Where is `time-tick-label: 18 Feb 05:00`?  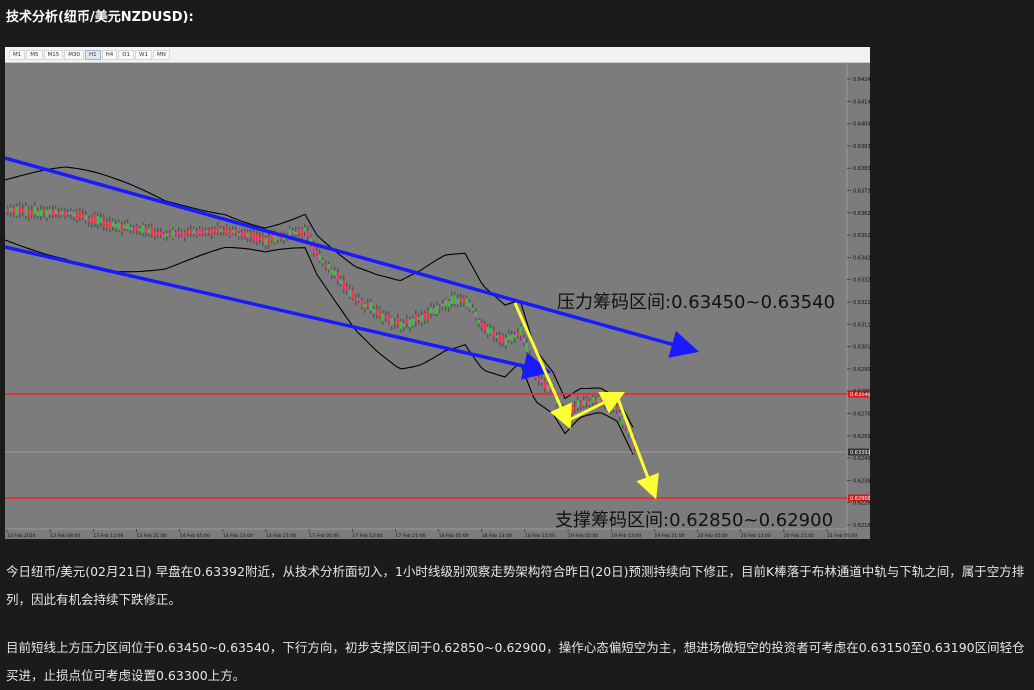 time-tick-label: 18 Feb 05:00 is located at coordinates (454, 536).